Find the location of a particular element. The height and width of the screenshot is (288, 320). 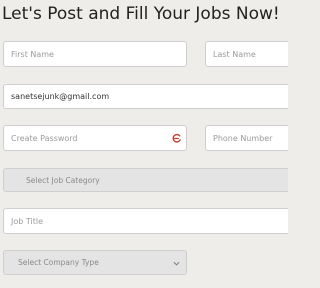

last-name-input: Last Name is located at coordinates (246, 54).